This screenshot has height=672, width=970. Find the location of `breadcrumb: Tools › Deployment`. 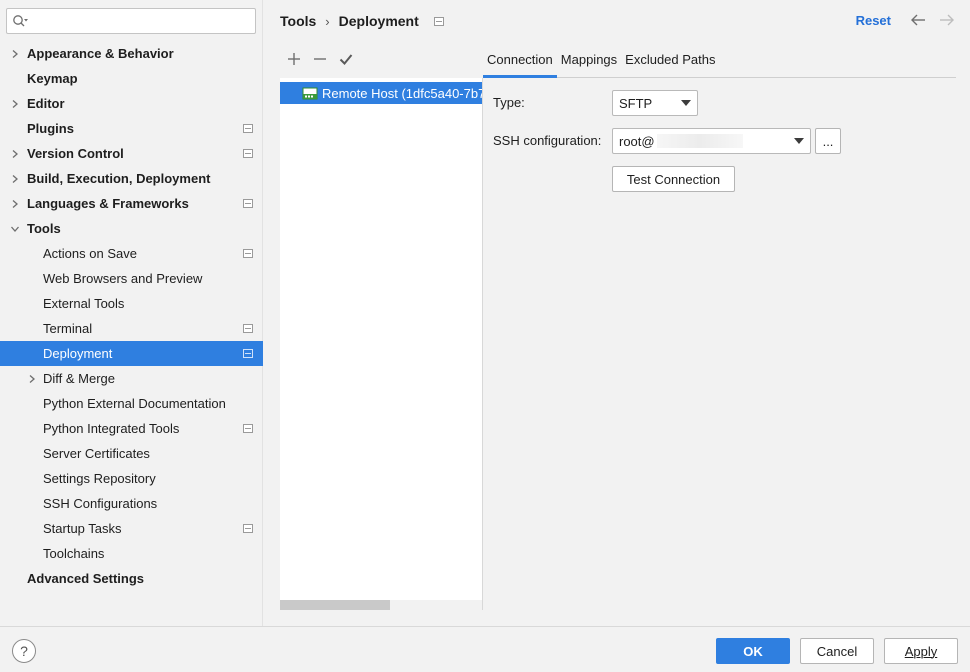

breadcrumb: Tools › Deployment is located at coordinates (362, 21).